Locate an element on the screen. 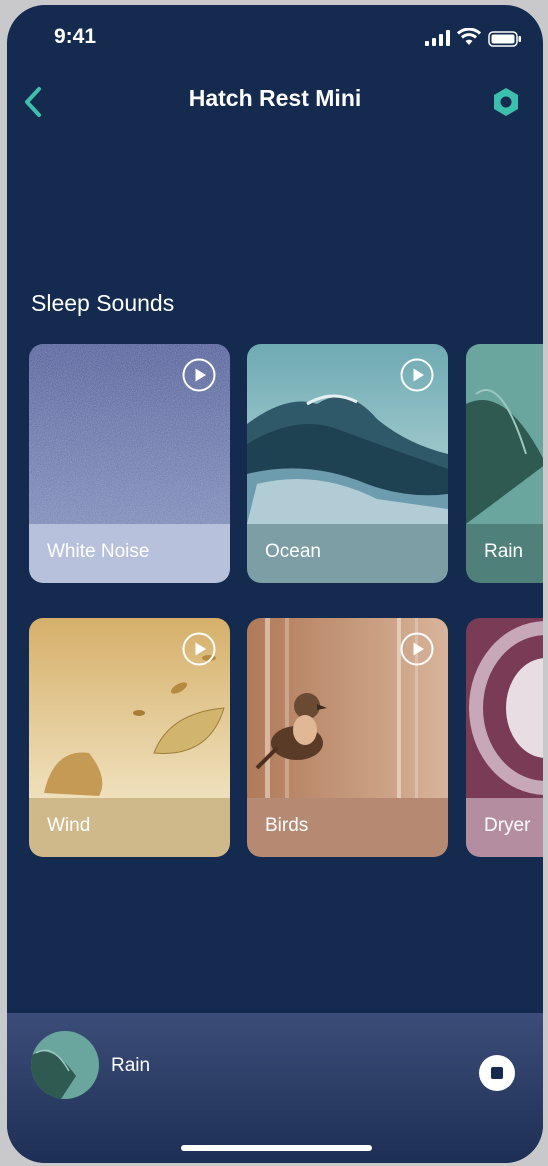 This screenshot has height=1166, width=548. status-bar: 9:41 is located at coordinates (275, 40).